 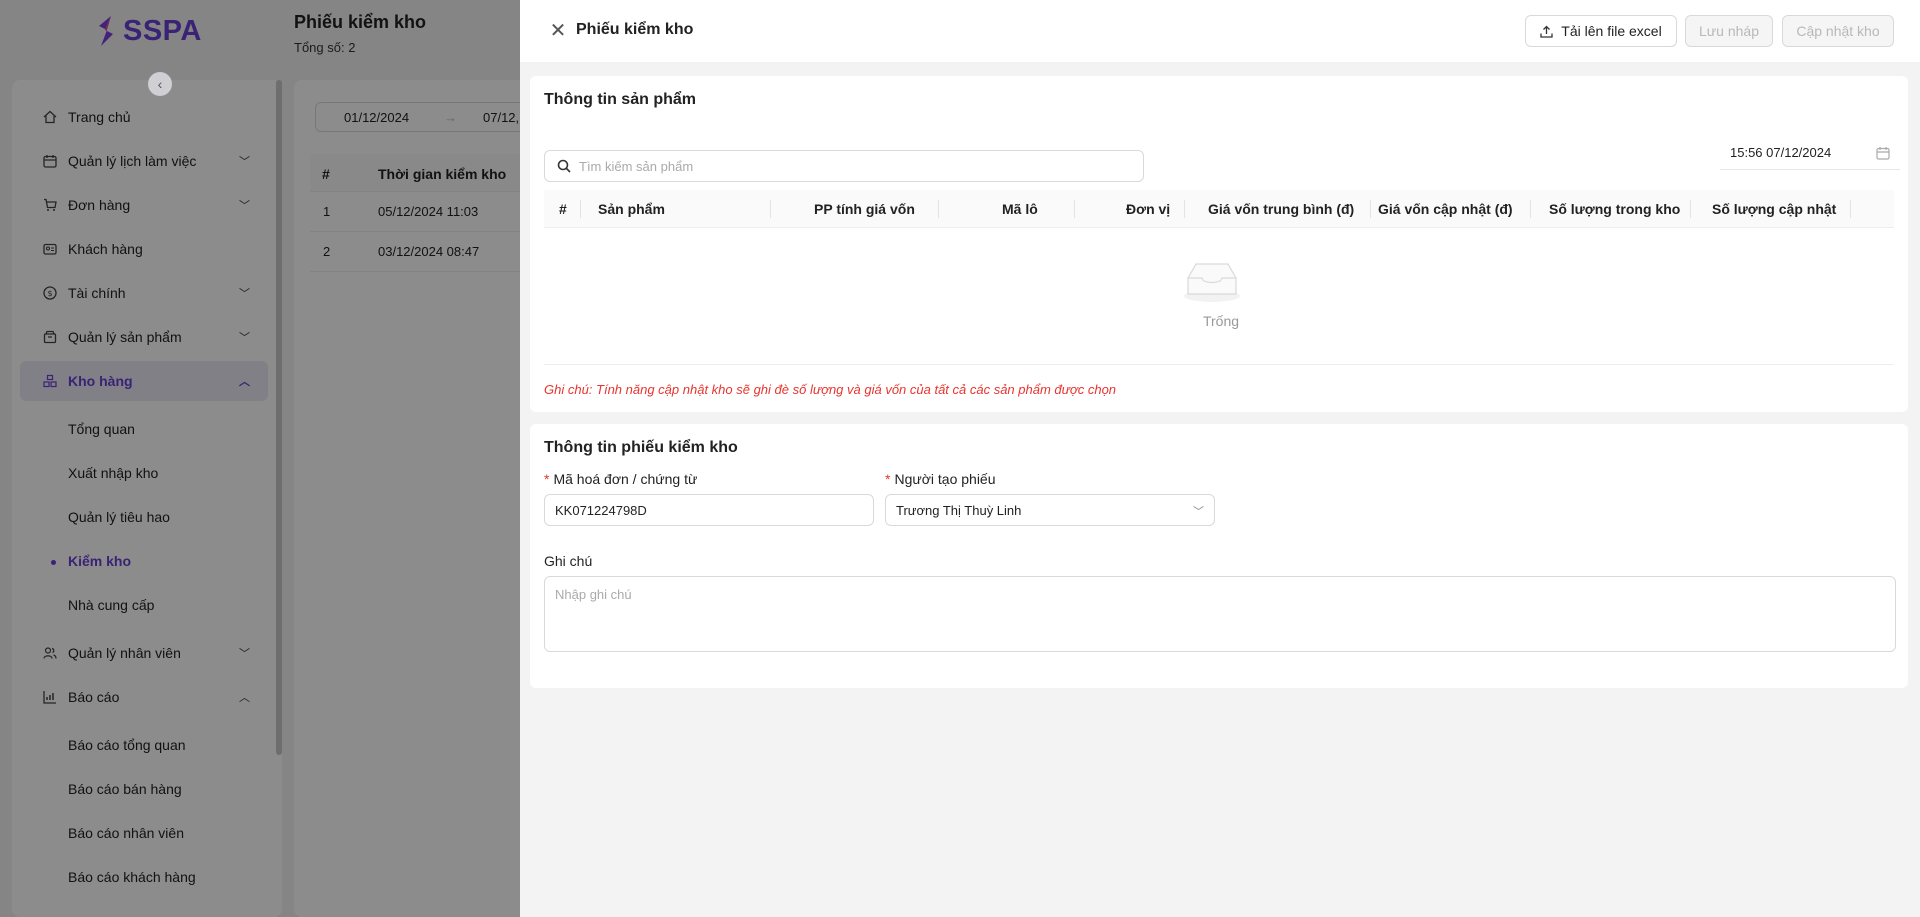 I want to click on sidebar-collapse-button: ‹, so click(x=160, y=84).